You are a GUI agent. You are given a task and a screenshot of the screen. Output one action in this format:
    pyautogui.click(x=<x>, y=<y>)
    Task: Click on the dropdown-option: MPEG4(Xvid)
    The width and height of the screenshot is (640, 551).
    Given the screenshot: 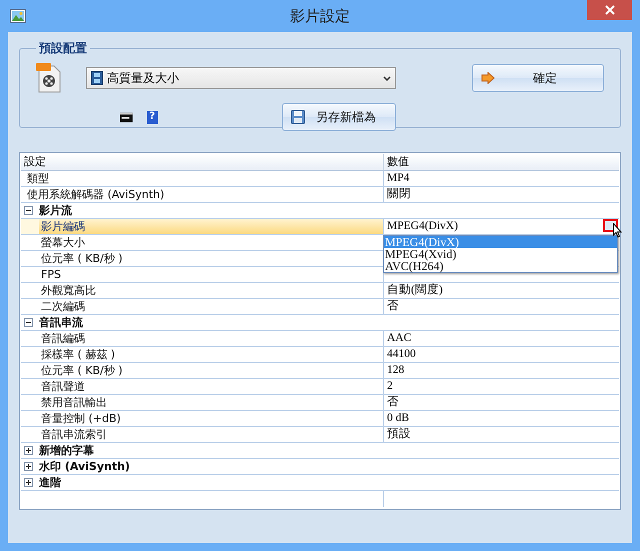 What is the action you would take?
    pyautogui.click(x=500, y=254)
    